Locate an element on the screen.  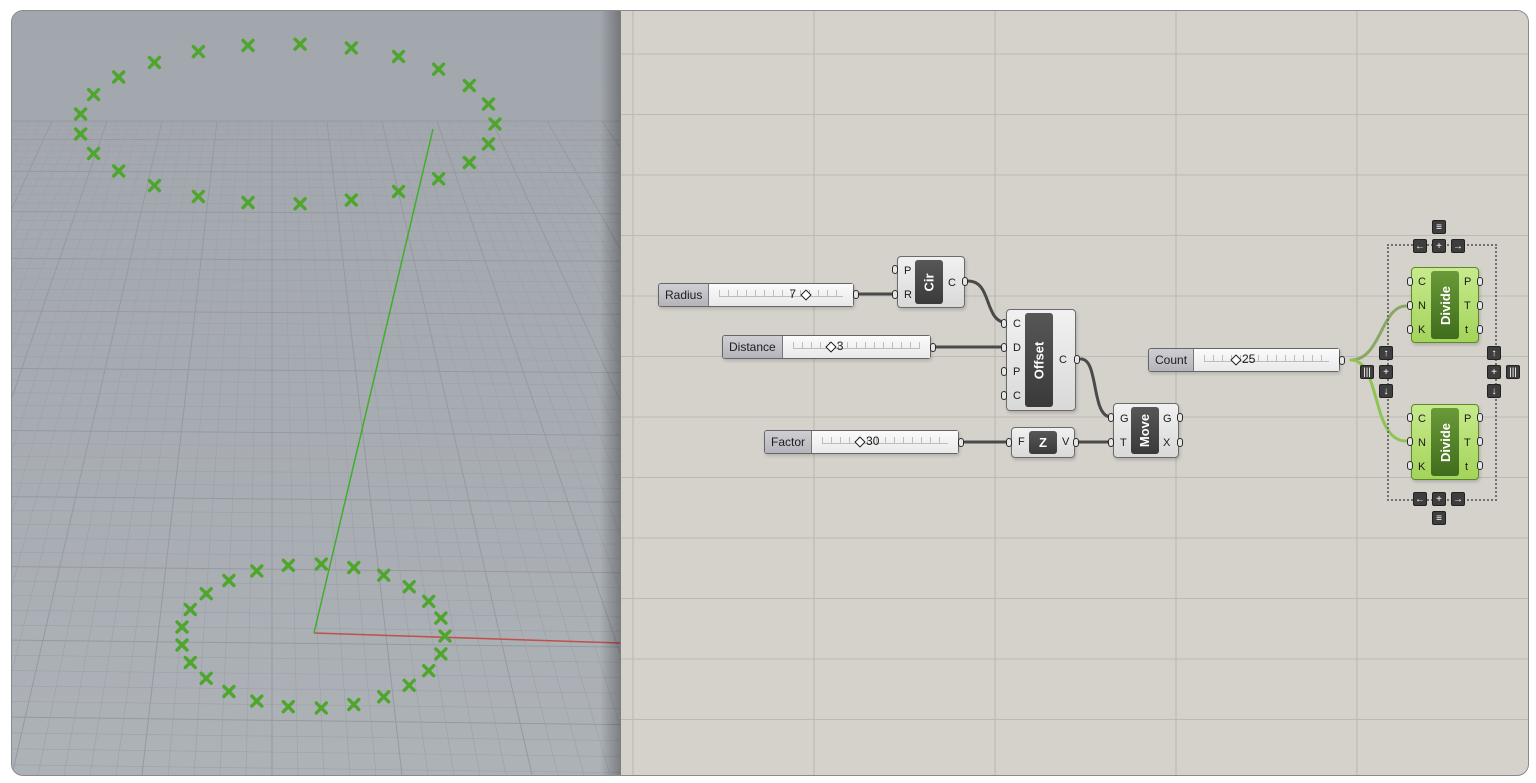
divide-top-grip-out-p is located at coordinates (1480, 281).